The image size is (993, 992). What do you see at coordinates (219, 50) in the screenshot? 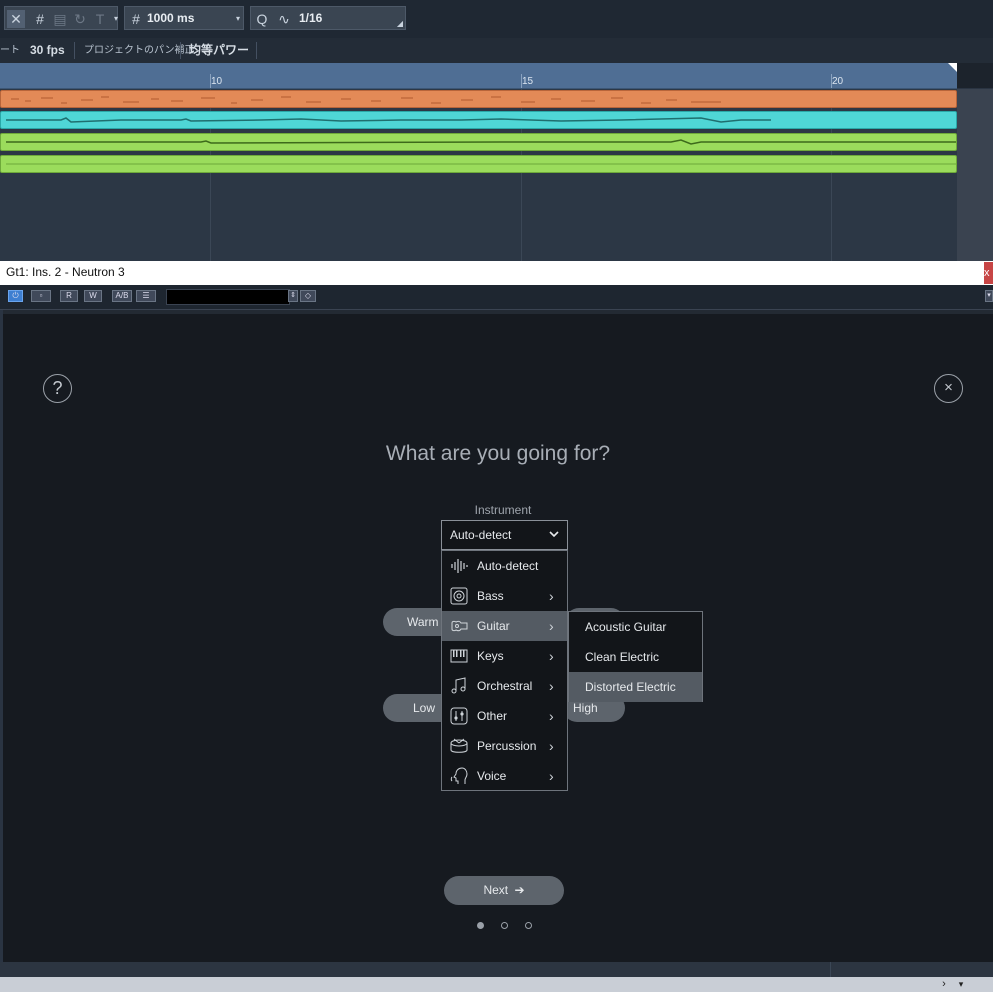
I see `pan-law-value: 均等パワー` at bounding box center [219, 50].